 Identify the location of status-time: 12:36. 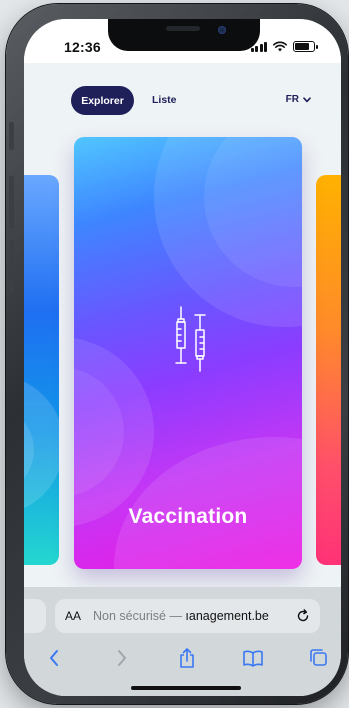
(82, 47).